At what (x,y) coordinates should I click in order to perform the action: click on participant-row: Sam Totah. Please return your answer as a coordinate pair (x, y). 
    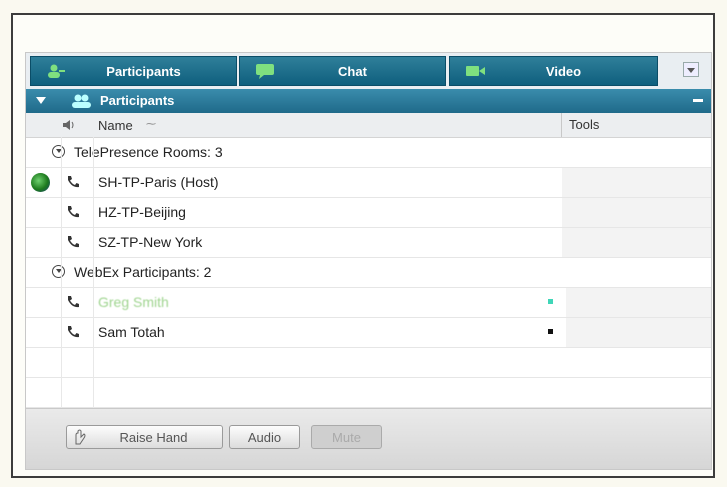
    Looking at the image, I should click on (368, 333).